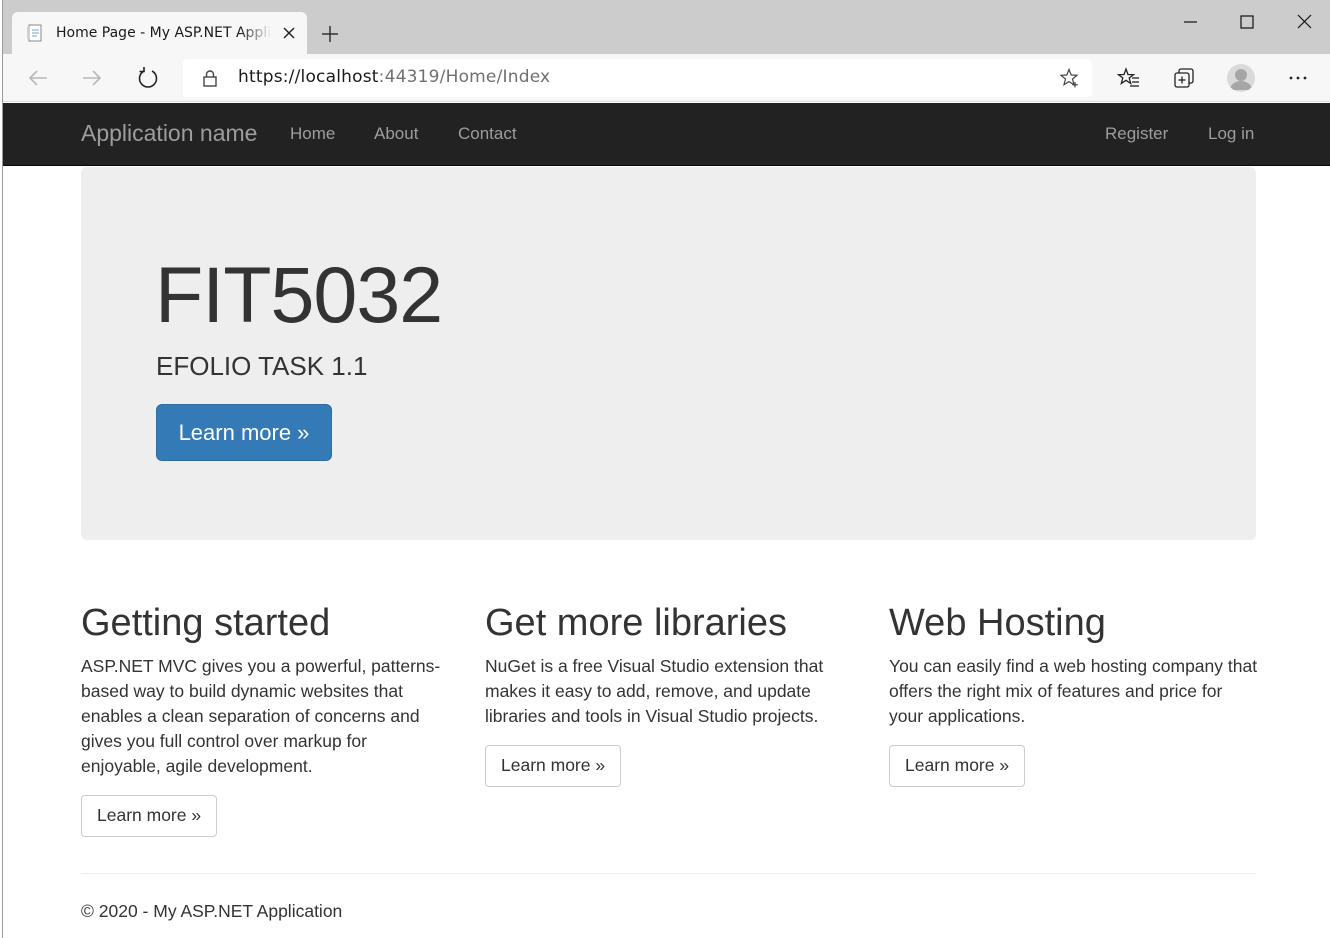 The height and width of the screenshot is (938, 1330). I want to click on nav-link-register: Register, so click(1136, 134).